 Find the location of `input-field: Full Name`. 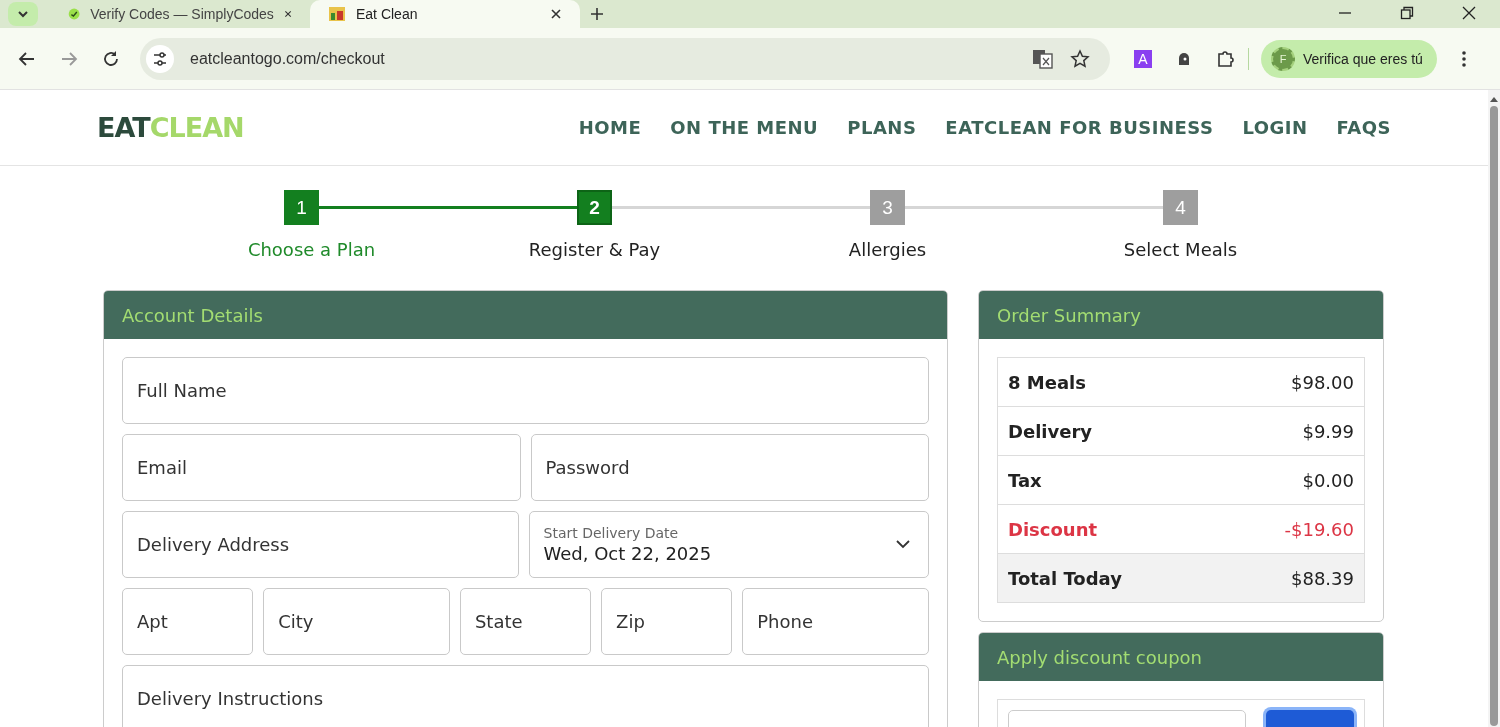

input-field: Full Name is located at coordinates (525, 390).